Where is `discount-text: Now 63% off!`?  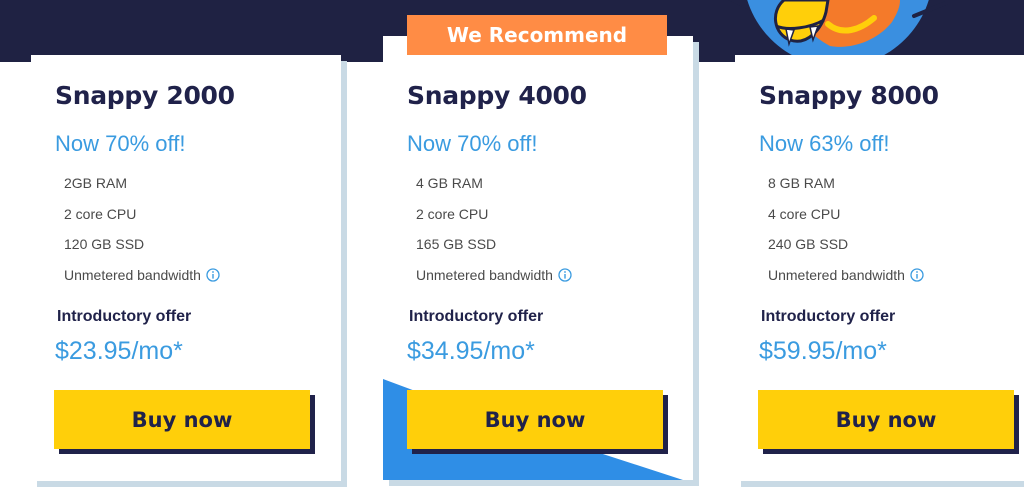
discount-text: Now 63% off! is located at coordinates (824, 143).